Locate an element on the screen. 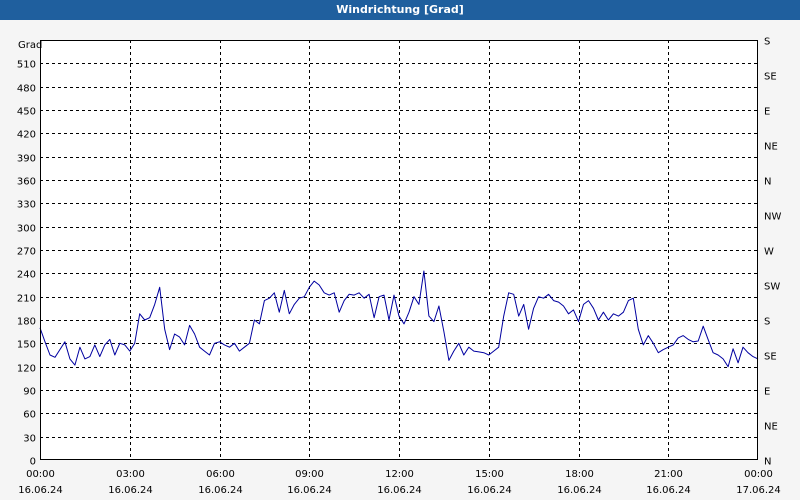 This screenshot has width=800, height=500. y-tick-label: 360 is located at coordinates (26, 182).